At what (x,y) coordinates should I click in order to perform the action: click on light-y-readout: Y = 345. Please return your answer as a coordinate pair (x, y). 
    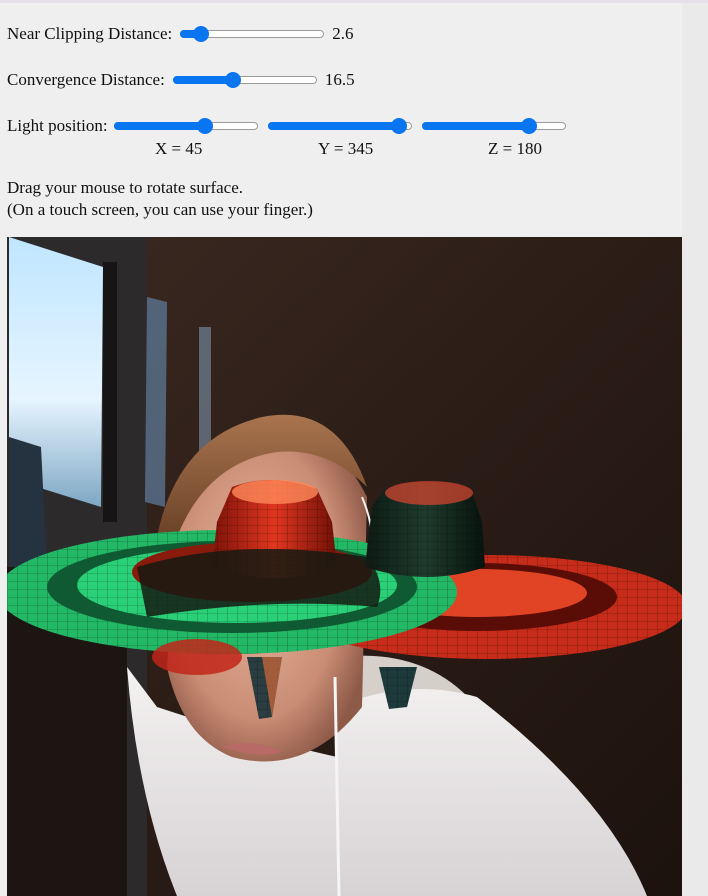
    Looking at the image, I should click on (346, 148).